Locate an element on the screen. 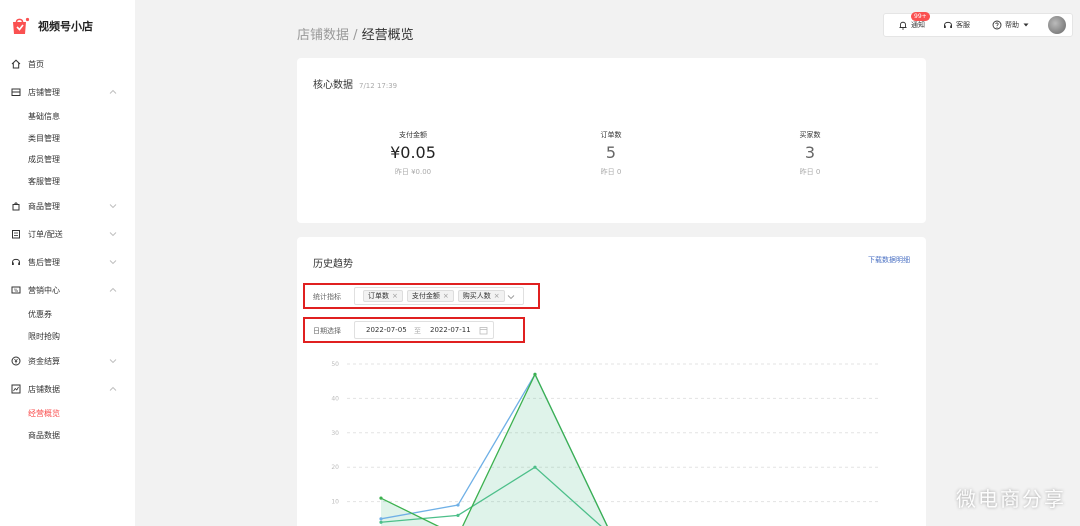  date-start-input: 2022-07-05 is located at coordinates (386, 330).